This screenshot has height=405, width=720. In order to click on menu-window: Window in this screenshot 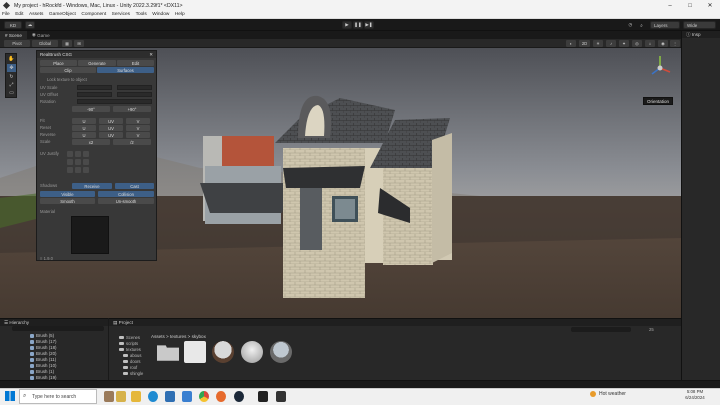, I will do `click(160, 14)`.